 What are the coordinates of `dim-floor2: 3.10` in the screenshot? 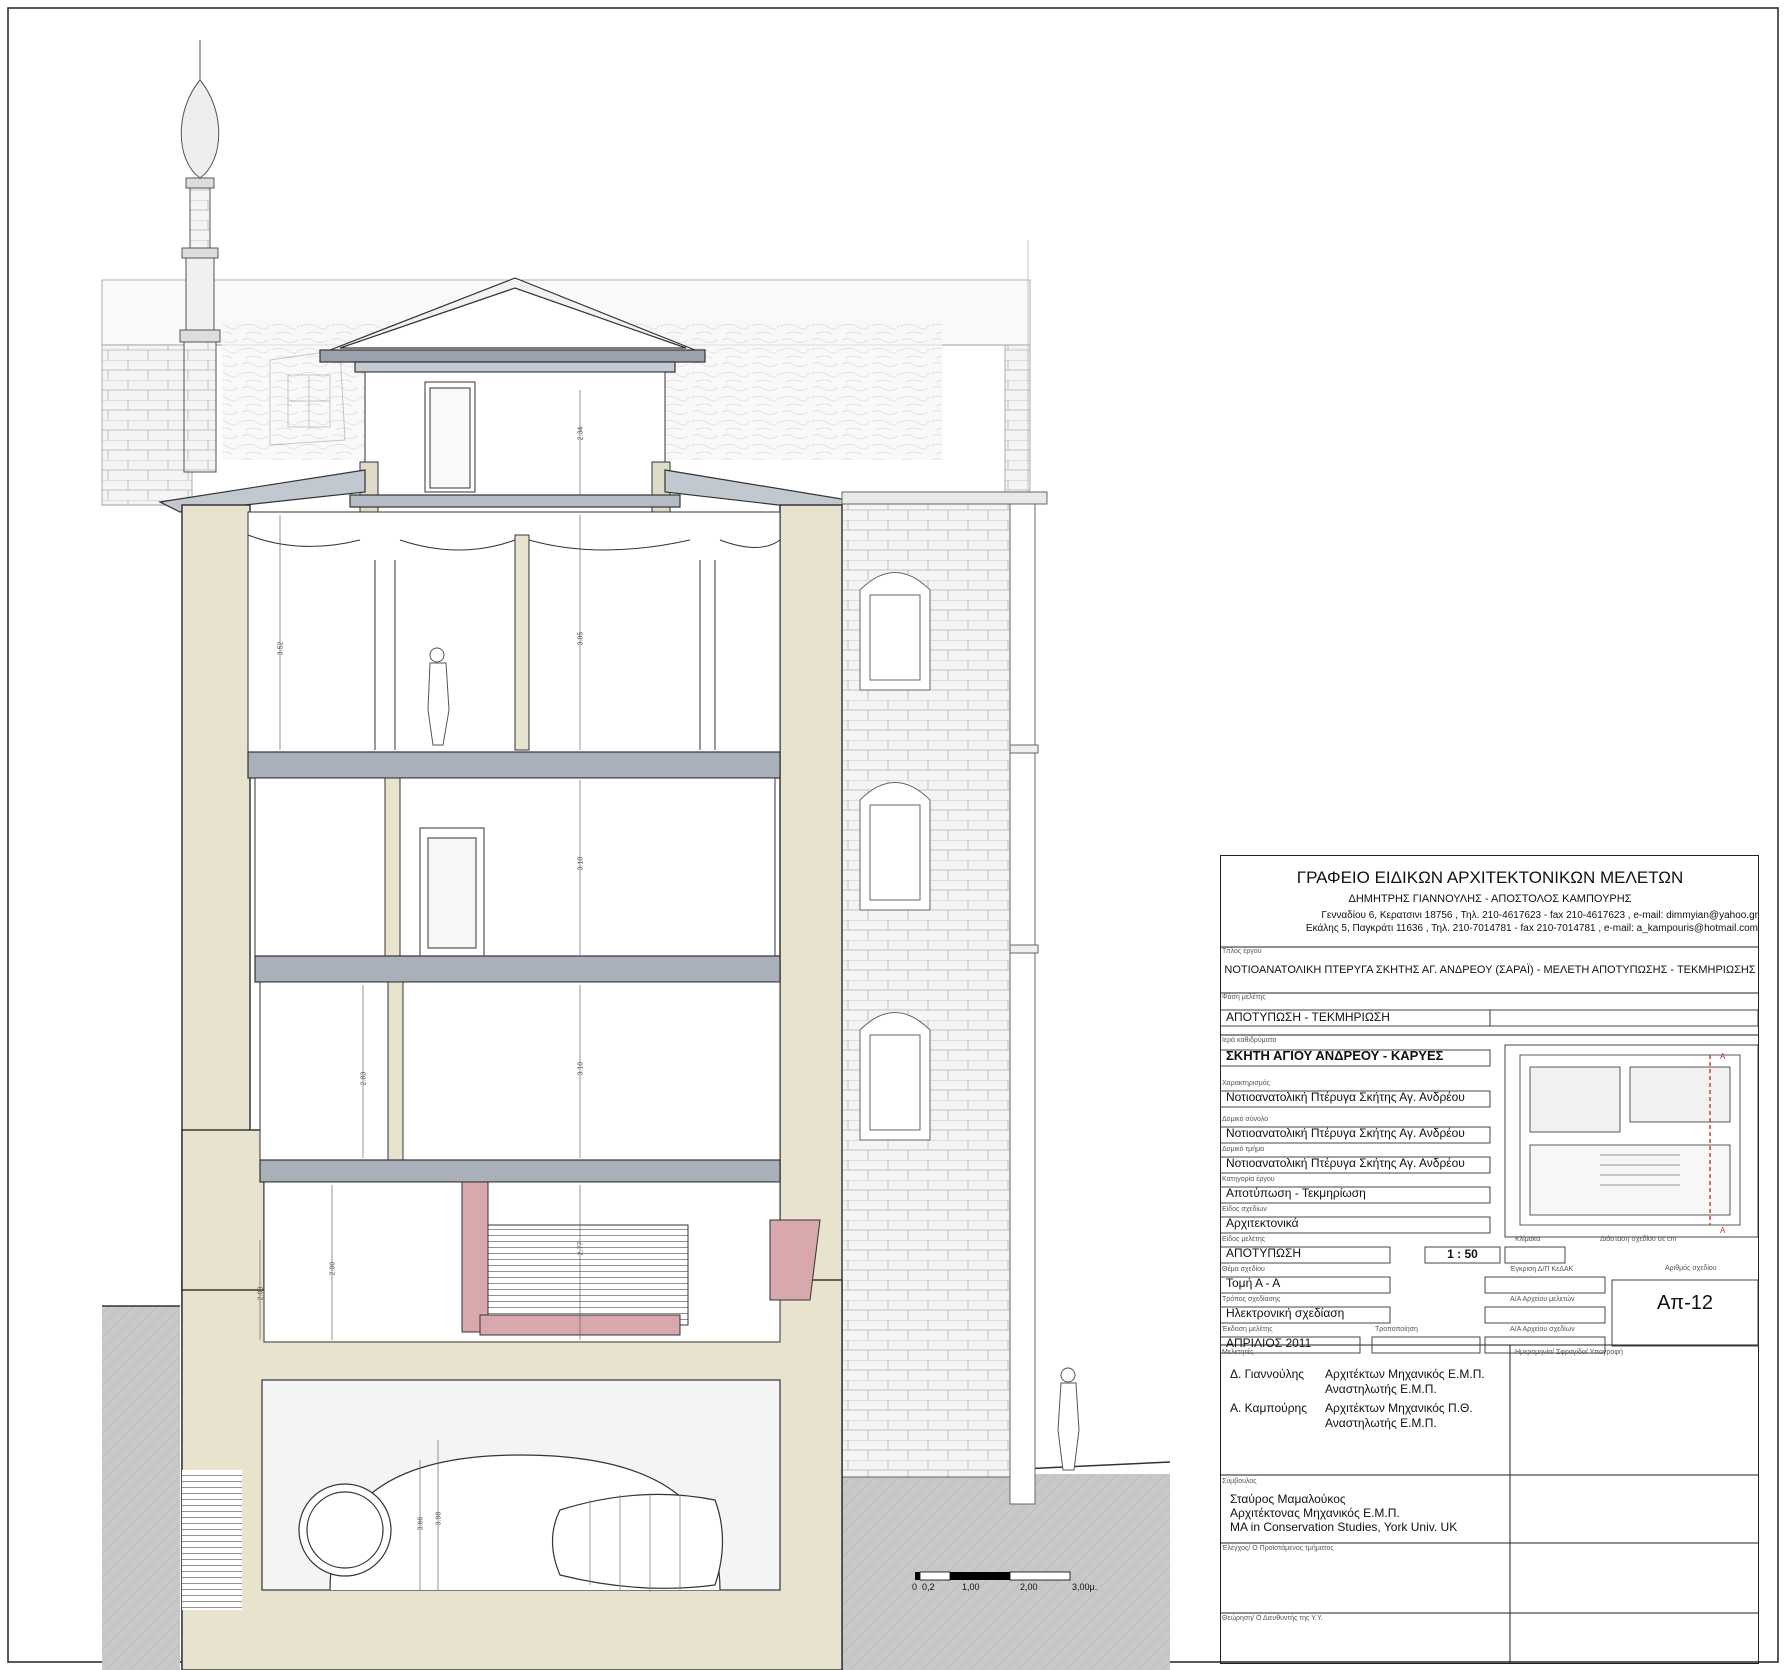 It's located at (581, 863).